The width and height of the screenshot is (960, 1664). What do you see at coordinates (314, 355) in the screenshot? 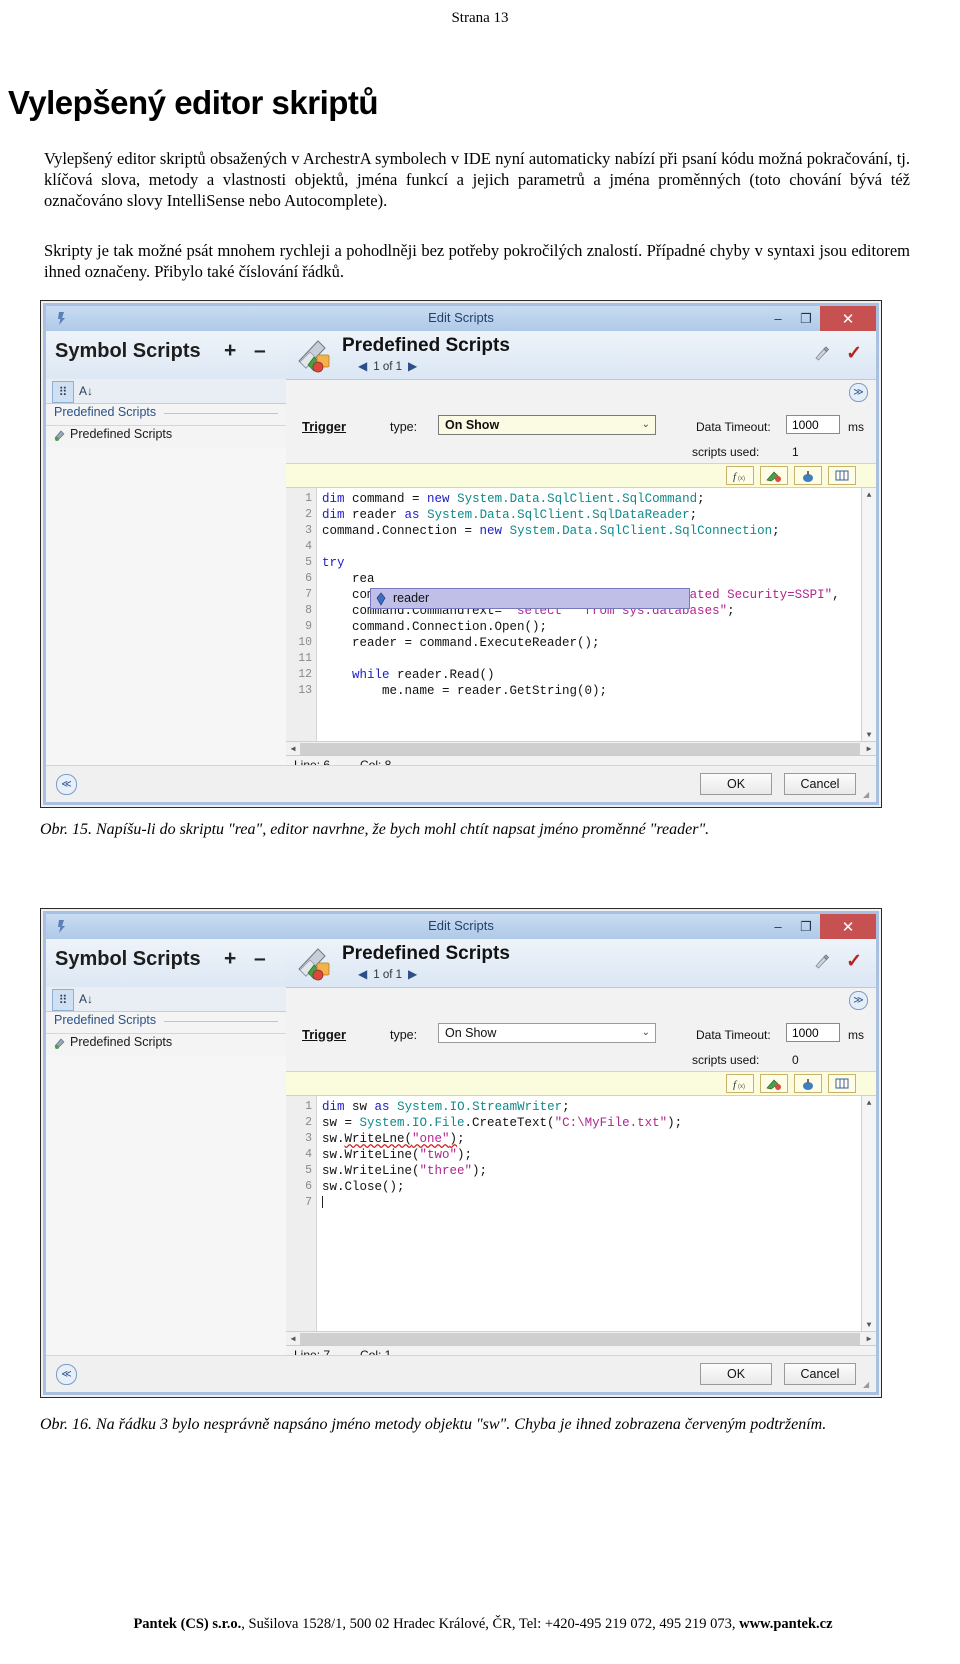
I see `script-large-icon` at bounding box center [314, 355].